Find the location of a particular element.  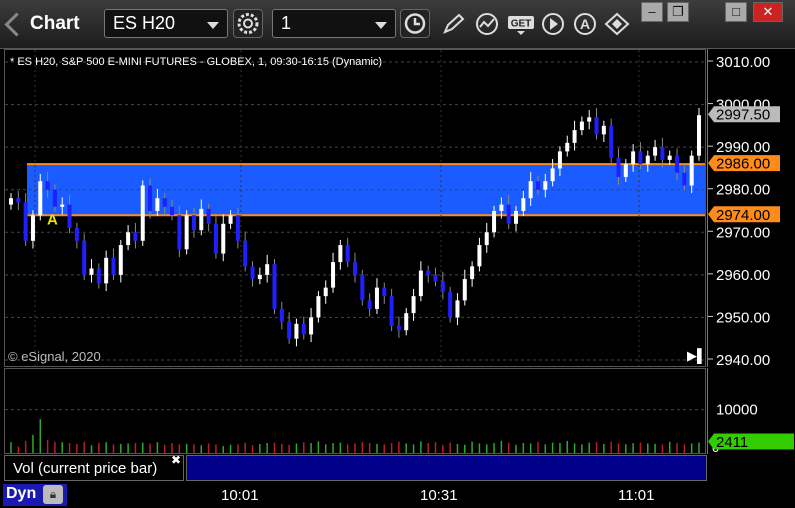

copyright-text: © eSignal, 2020 is located at coordinates (54, 356).